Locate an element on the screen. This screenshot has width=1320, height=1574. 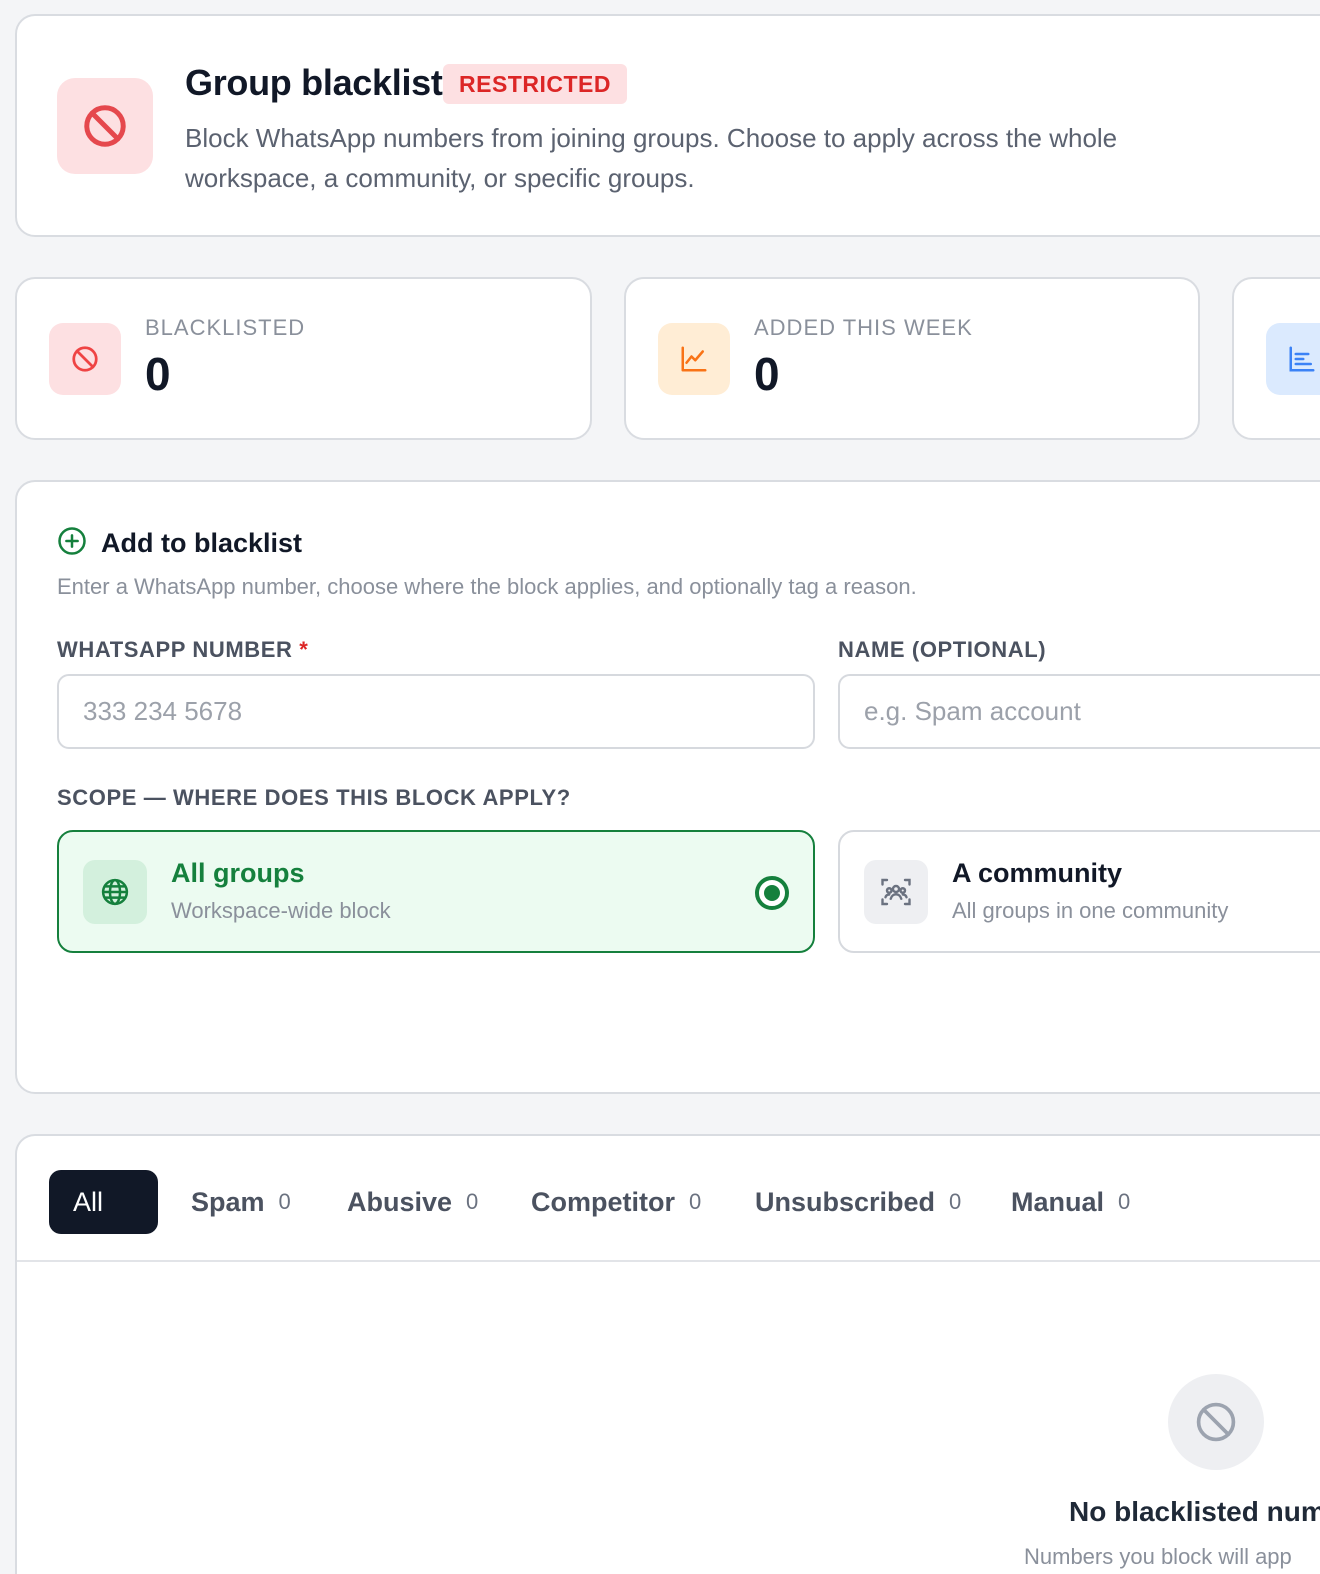
tab-label: Unsubscribed is located at coordinates (845, 1201).